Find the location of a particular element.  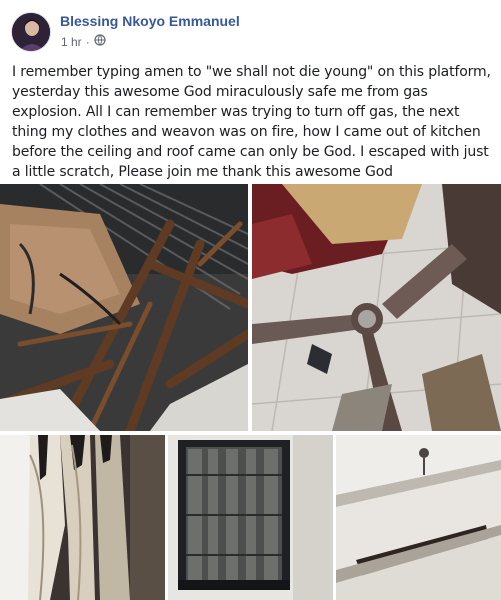

post-header: Blessing Nkoyo Emmanuel 1 hr · is located at coordinates (250, 28).